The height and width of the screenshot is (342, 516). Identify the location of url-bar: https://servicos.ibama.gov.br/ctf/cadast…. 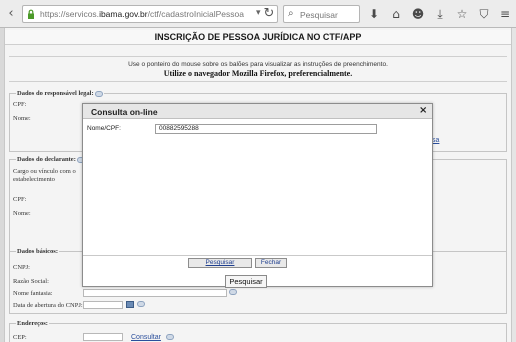
(150, 14).